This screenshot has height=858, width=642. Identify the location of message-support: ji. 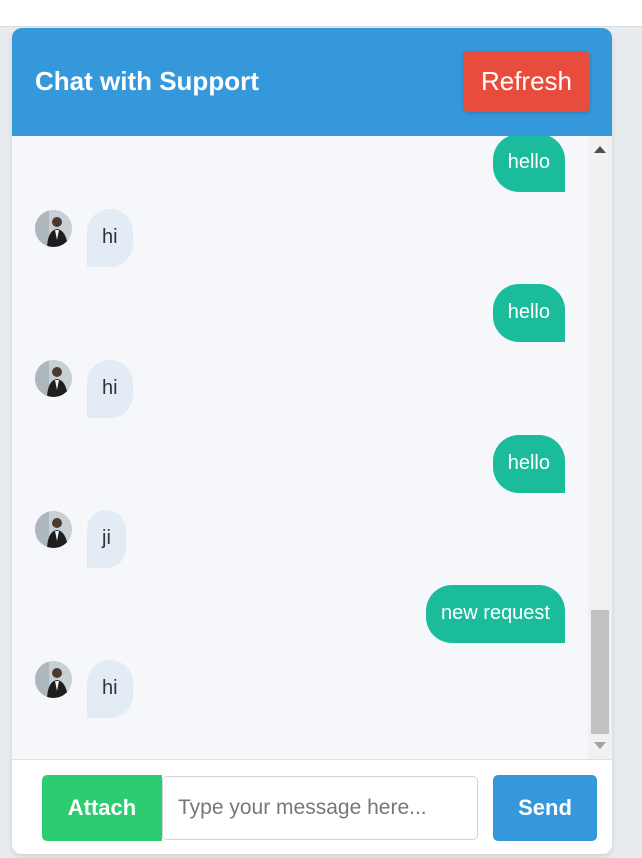
(106, 539).